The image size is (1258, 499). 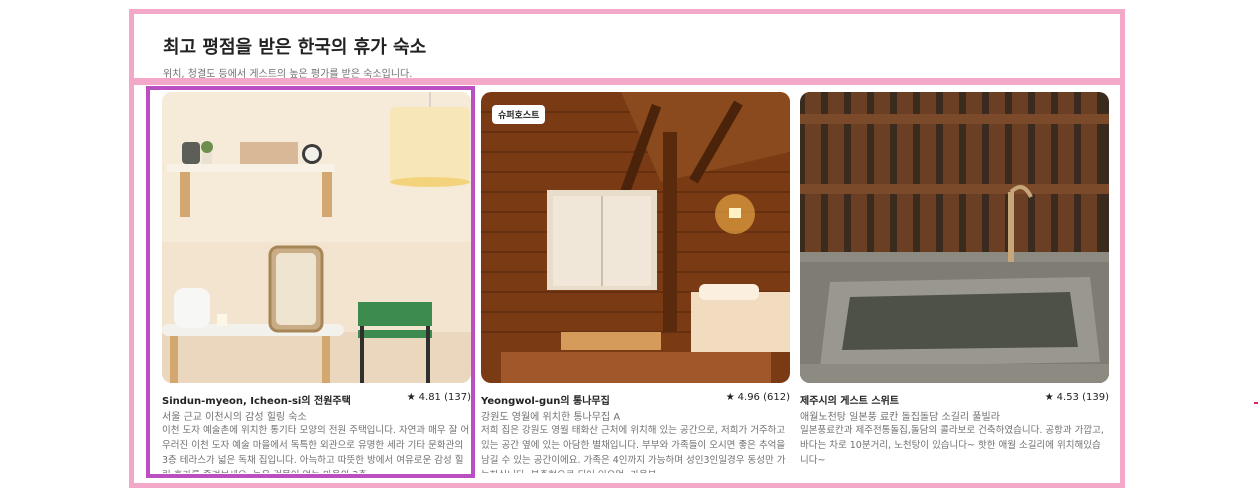 What do you see at coordinates (288, 74) in the screenshot?
I see `section-subtitle: 위치, 청결도 등에서 게스트의 높은 평가를 받은 숙소입니다.` at bounding box center [288, 74].